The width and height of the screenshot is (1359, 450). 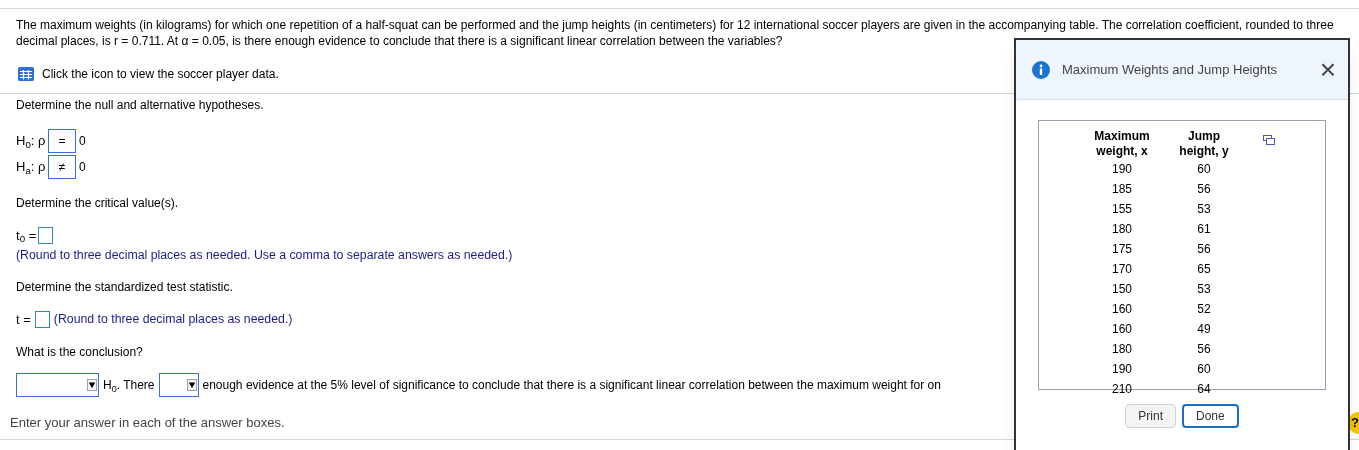 What do you see at coordinates (62, 141) in the screenshot?
I see `operator-dropdown: =` at bounding box center [62, 141].